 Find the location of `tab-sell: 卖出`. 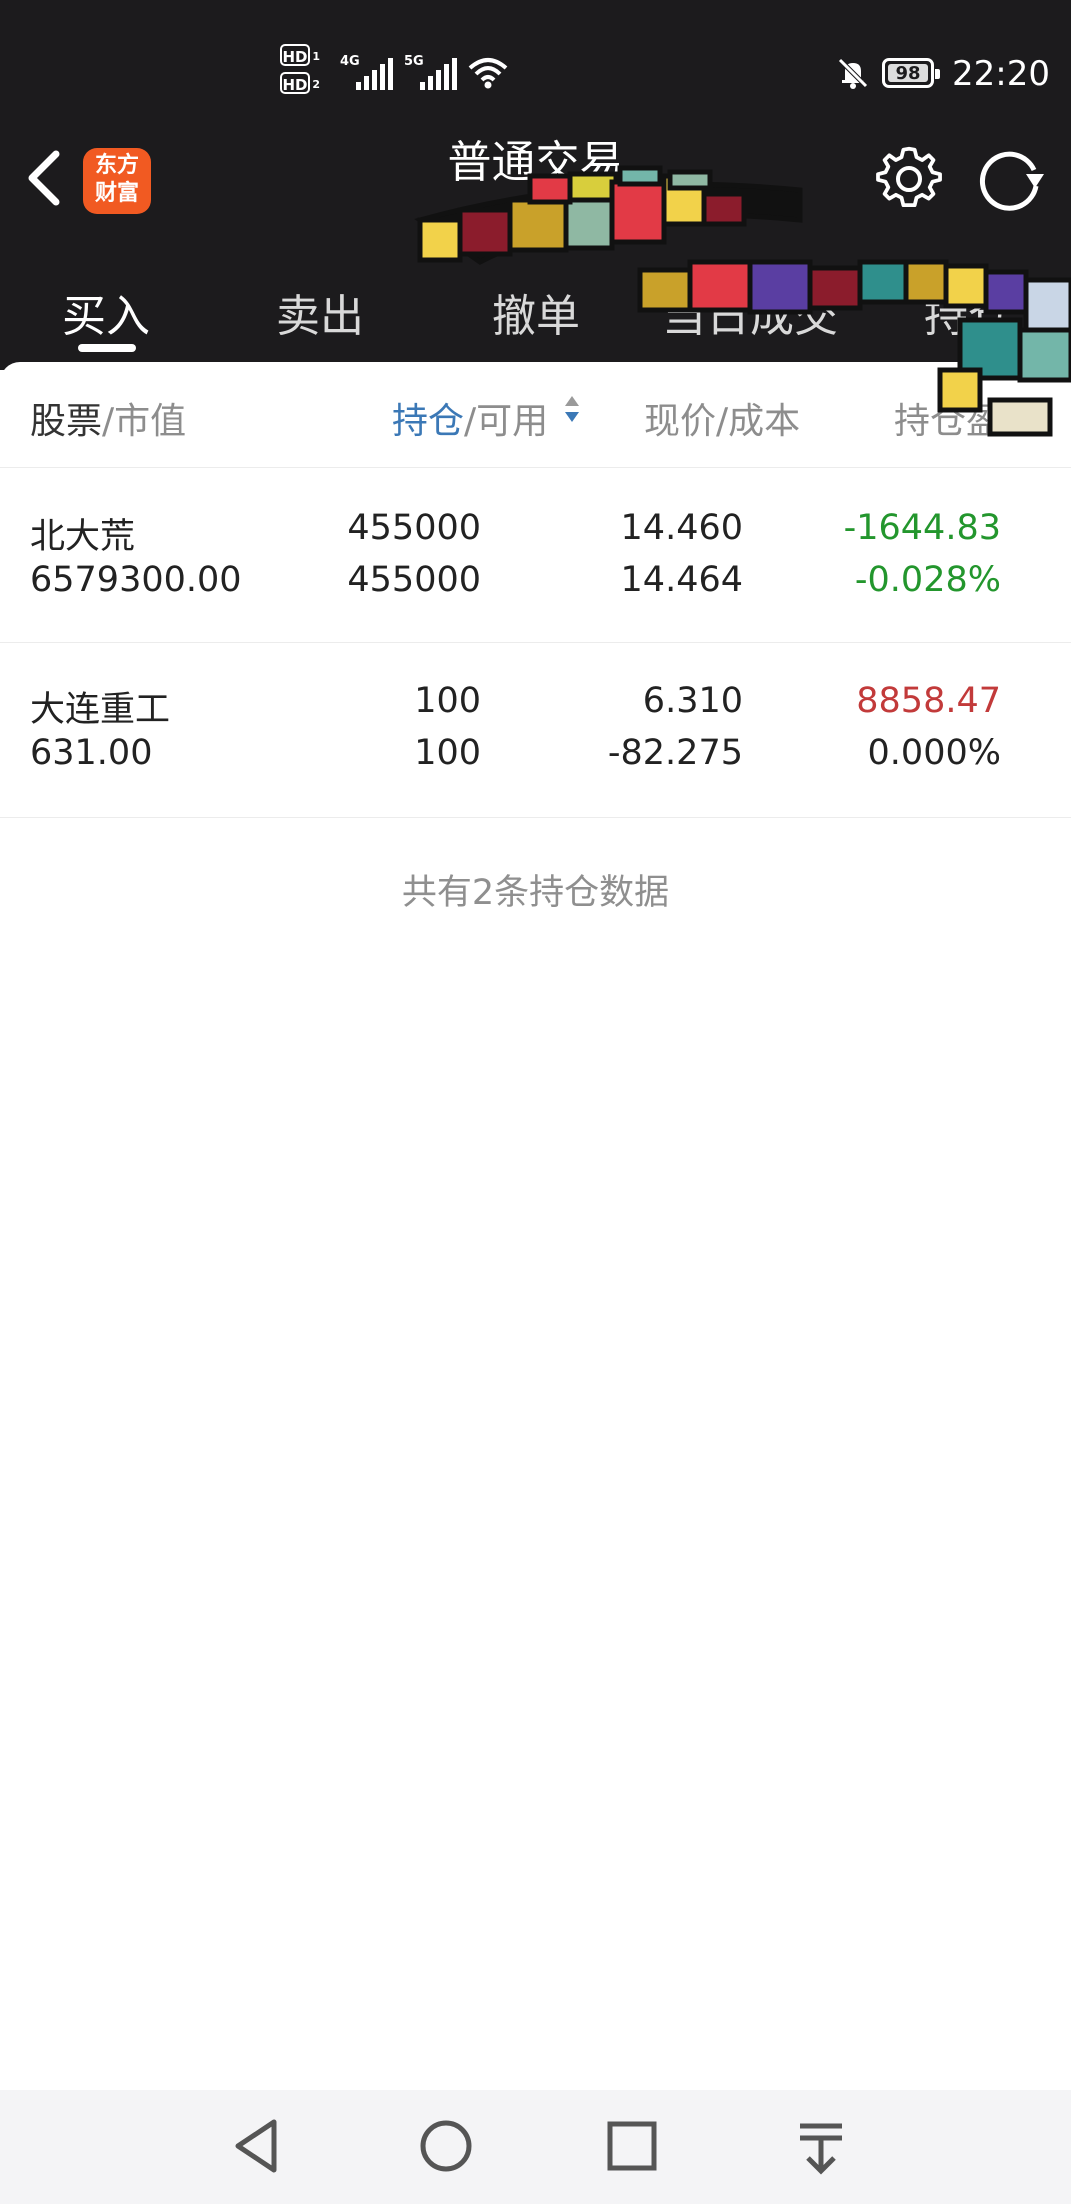

tab-sell: 卖出 is located at coordinates (320, 312).